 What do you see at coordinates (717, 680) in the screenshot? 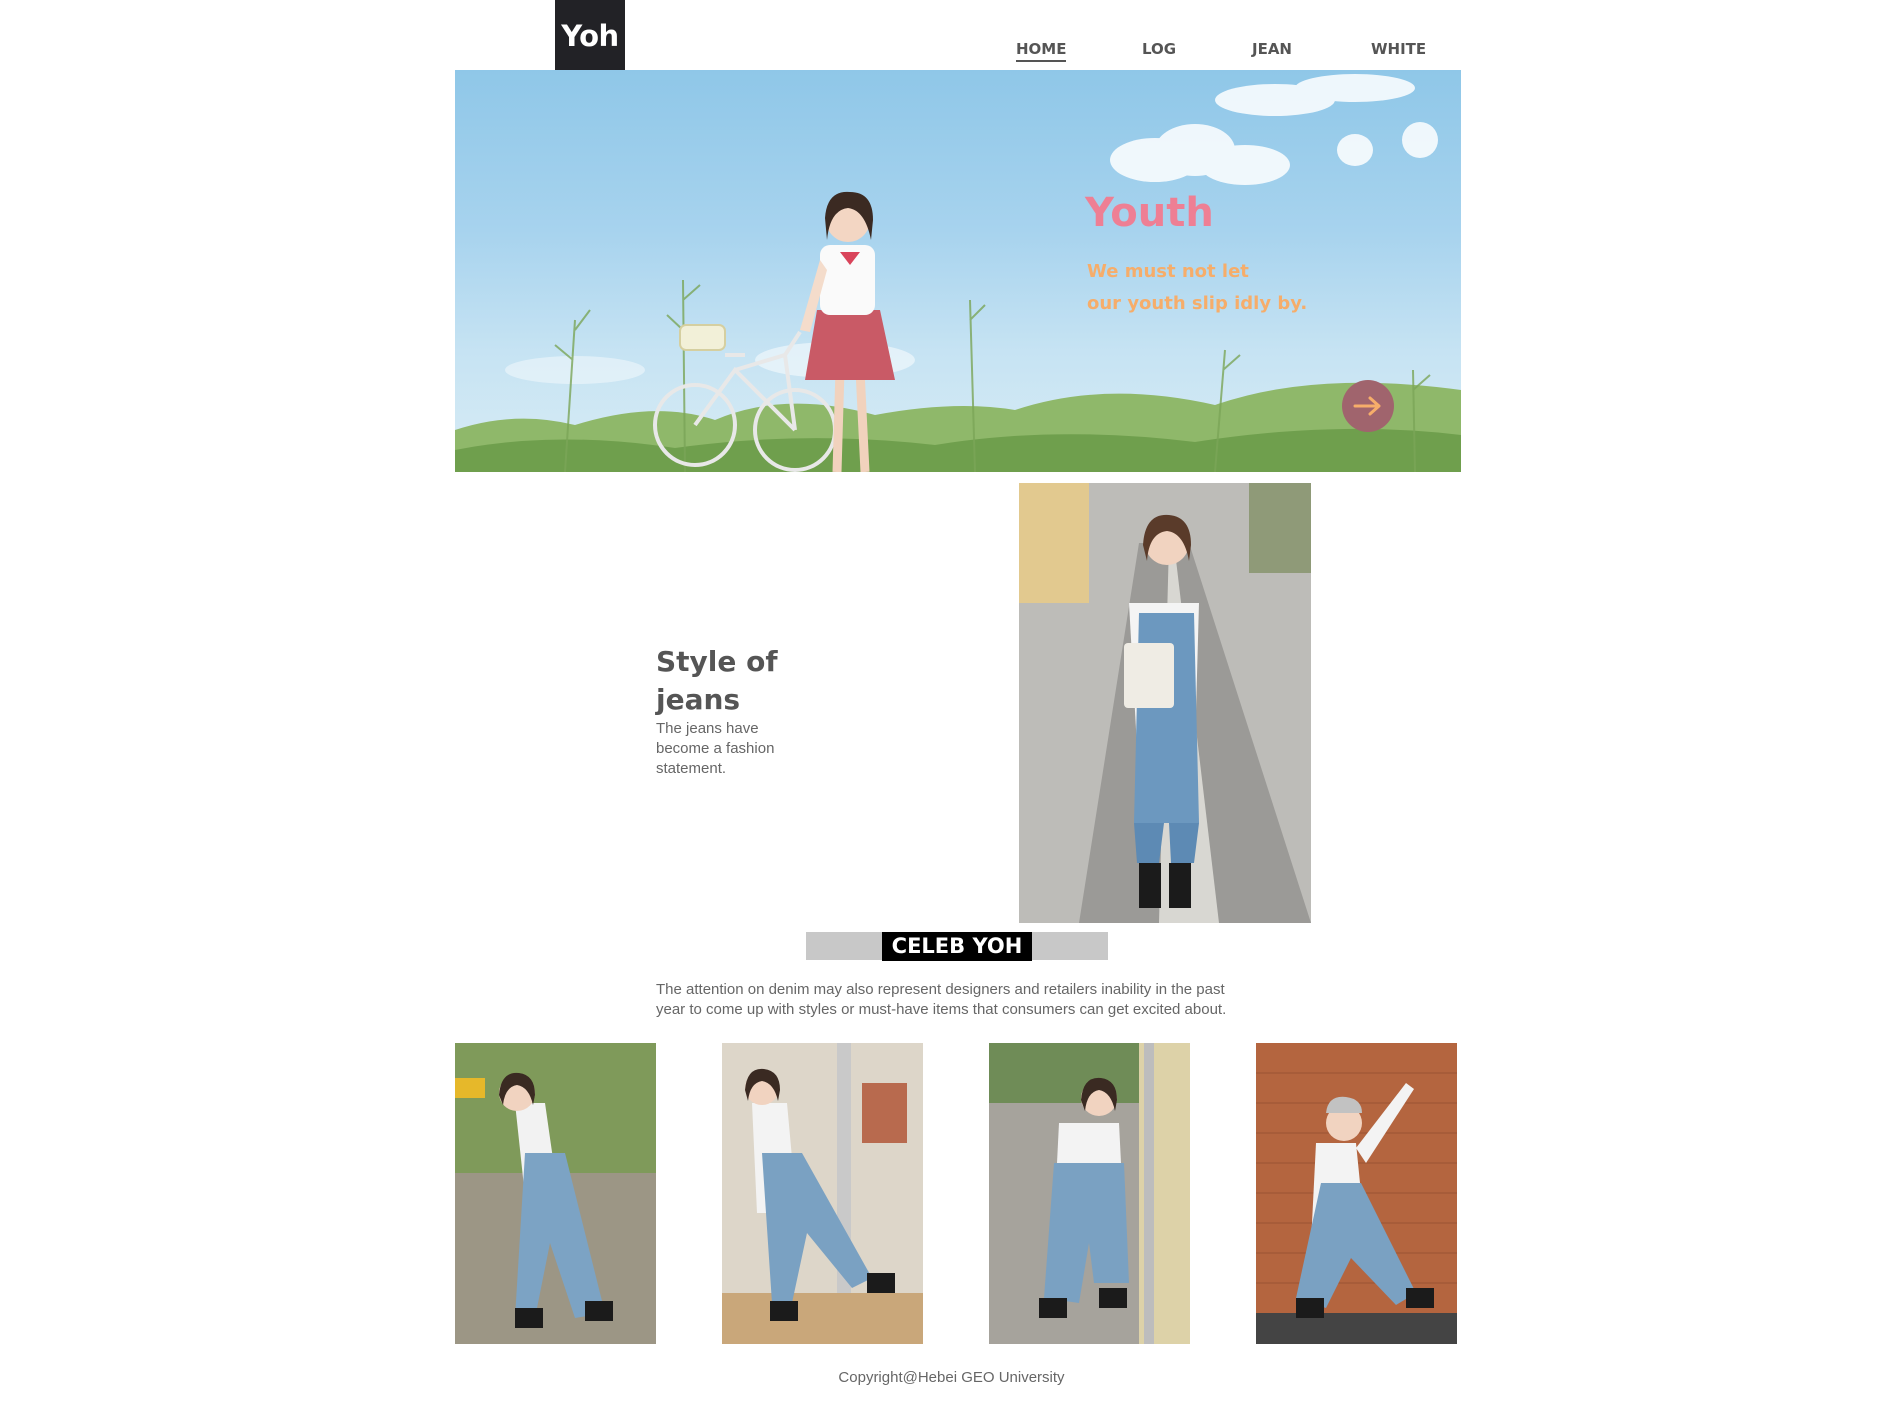
I see `feature-title: Style of jeans` at bounding box center [717, 680].